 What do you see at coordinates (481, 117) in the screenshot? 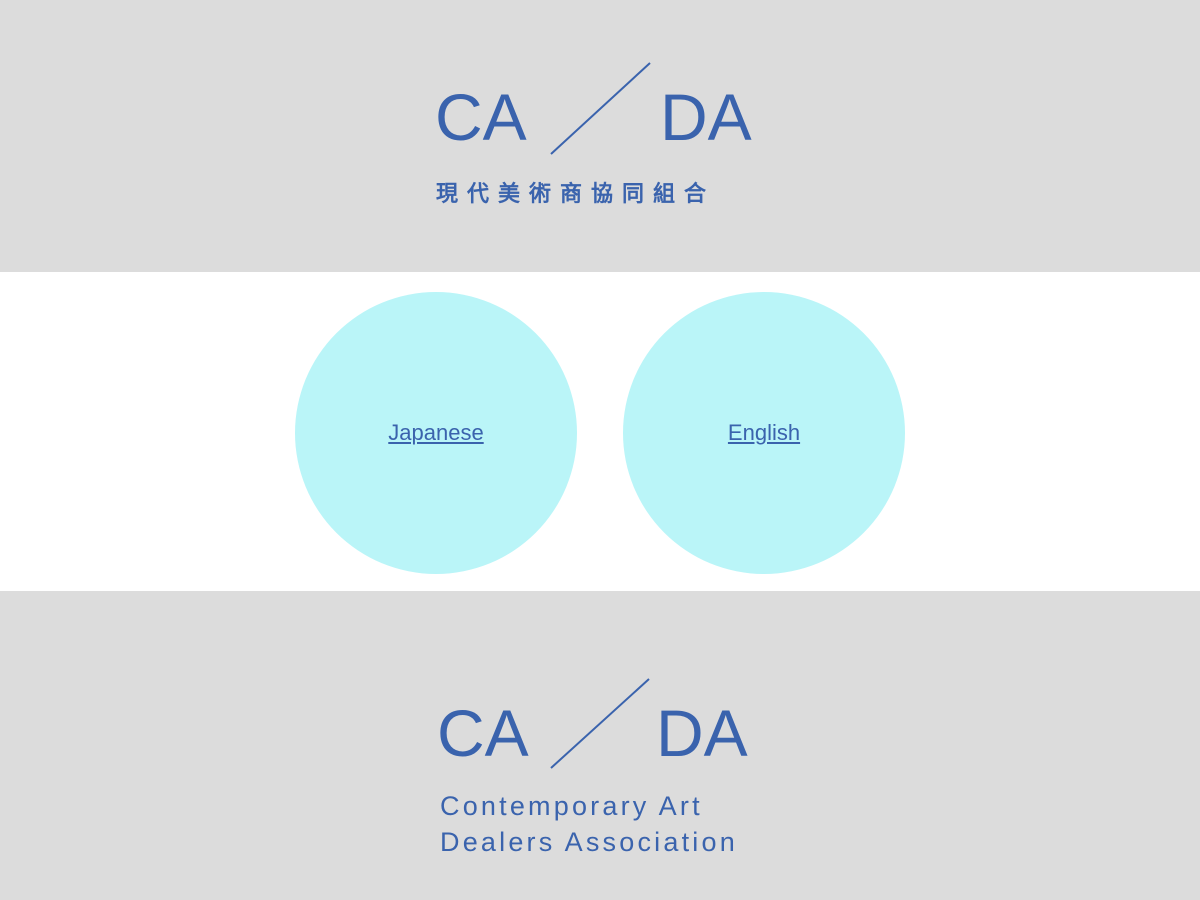
I see `logo-ca-text: CA` at bounding box center [481, 117].